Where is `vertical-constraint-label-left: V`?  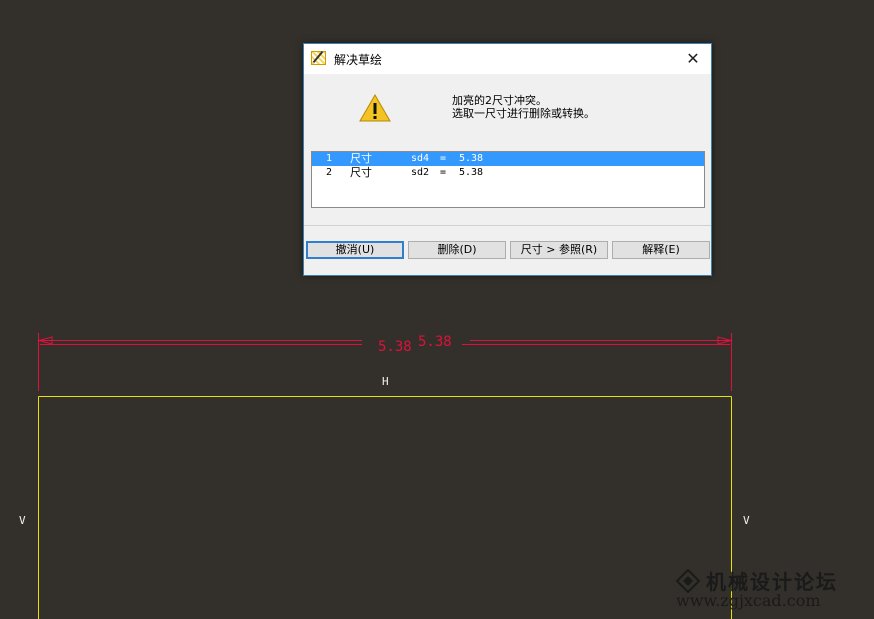
vertical-constraint-label-left: V is located at coordinates (22, 520).